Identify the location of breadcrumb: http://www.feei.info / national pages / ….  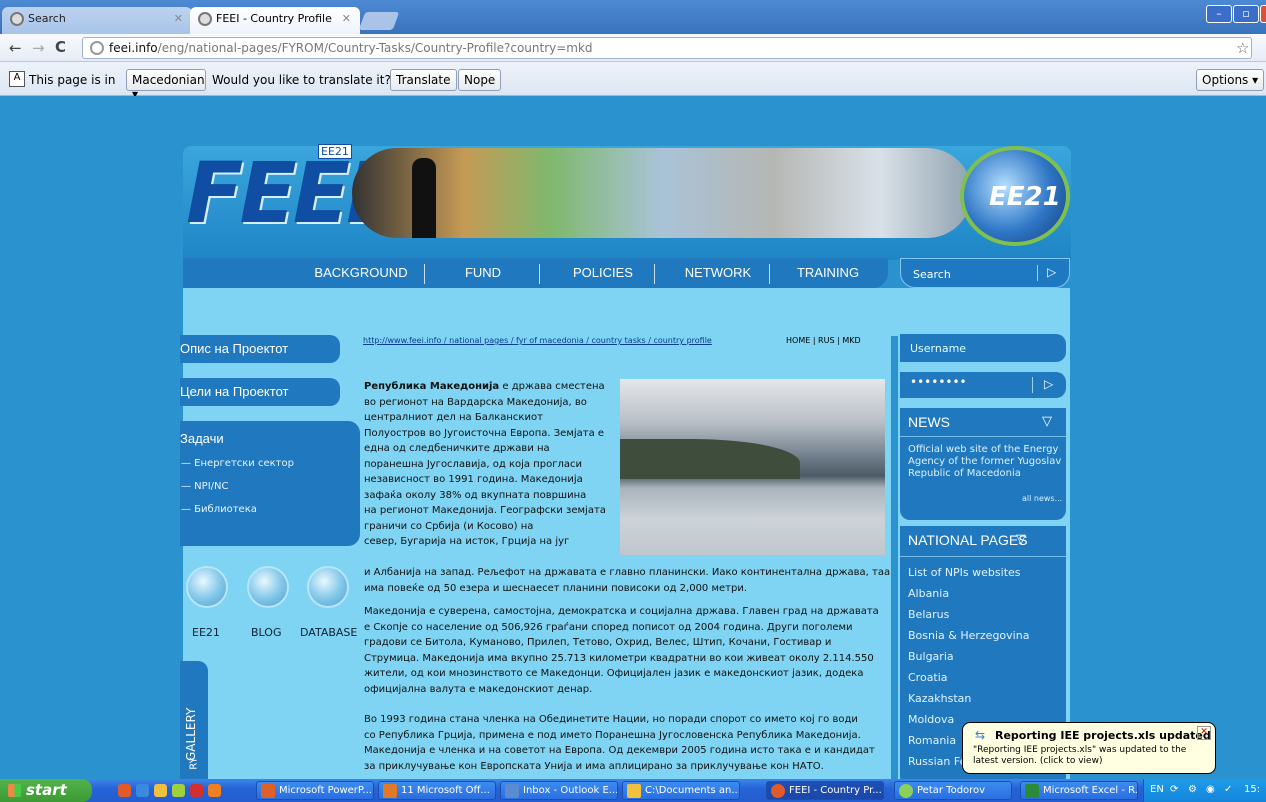
(537, 340).